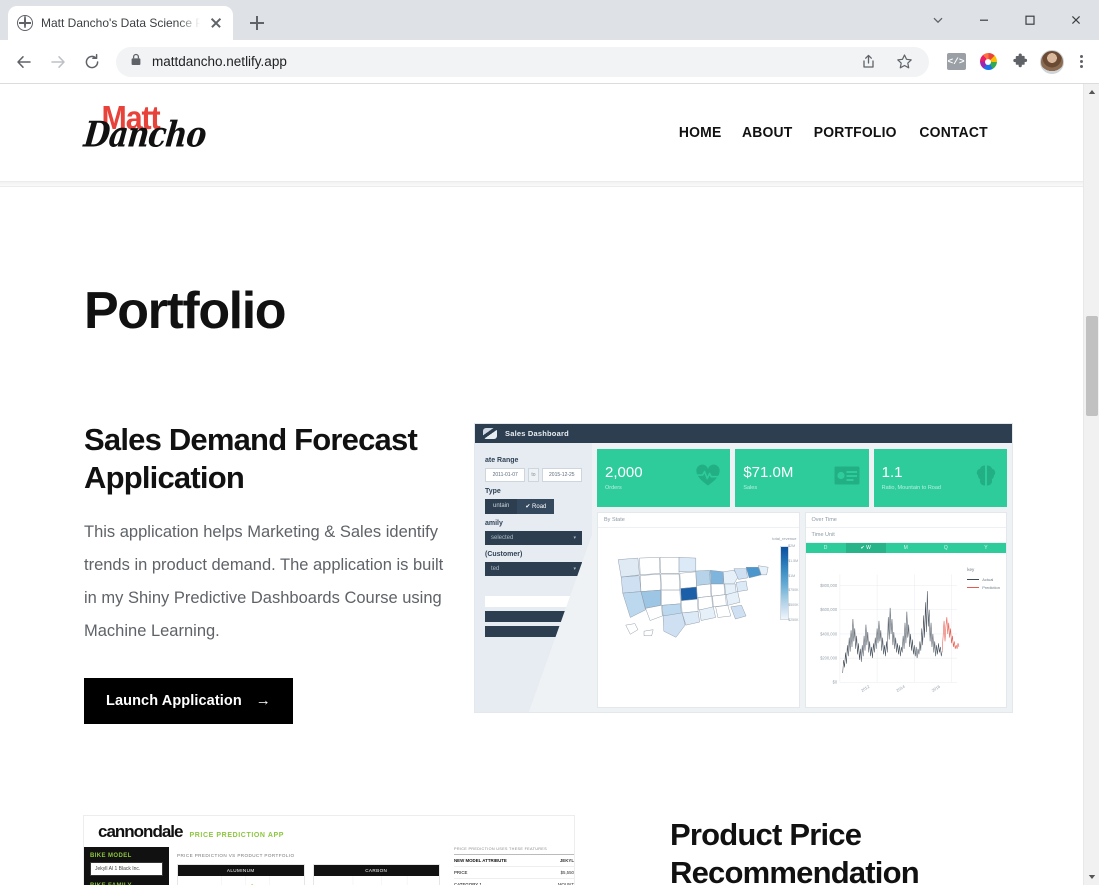 This screenshot has height=885, width=1099. I want to click on bike-model-label: BIKE MODEL, so click(111, 855).